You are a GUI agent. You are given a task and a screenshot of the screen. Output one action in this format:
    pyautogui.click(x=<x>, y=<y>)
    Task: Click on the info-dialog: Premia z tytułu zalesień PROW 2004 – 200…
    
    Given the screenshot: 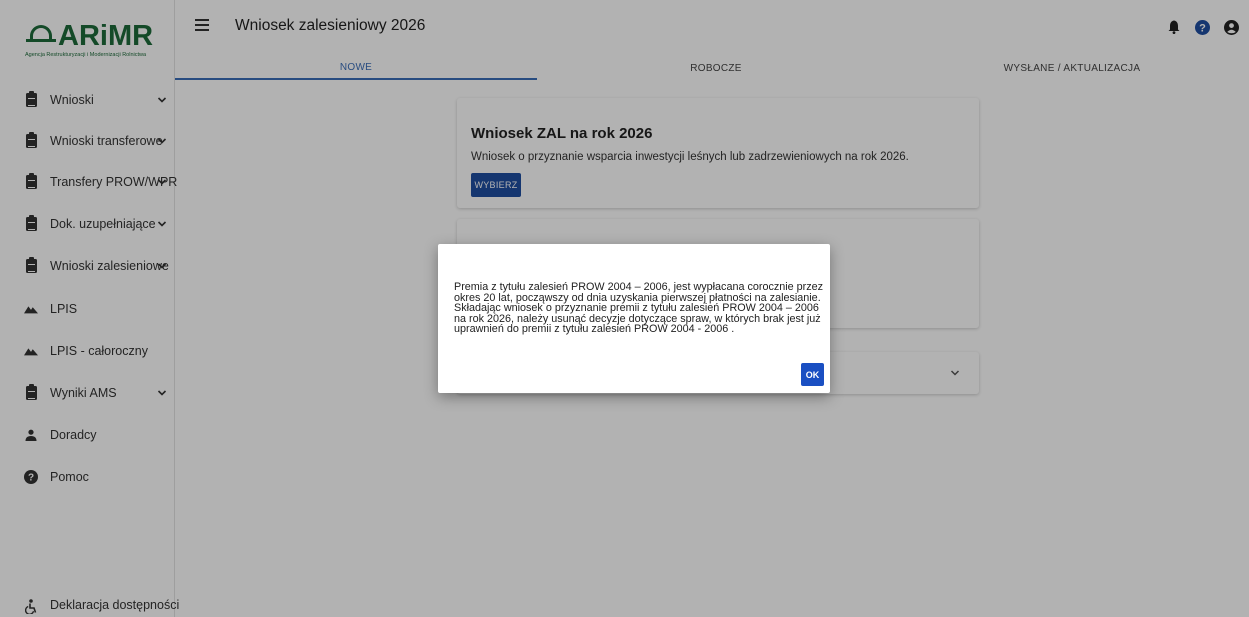 What is the action you would take?
    pyautogui.click(x=634, y=318)
    